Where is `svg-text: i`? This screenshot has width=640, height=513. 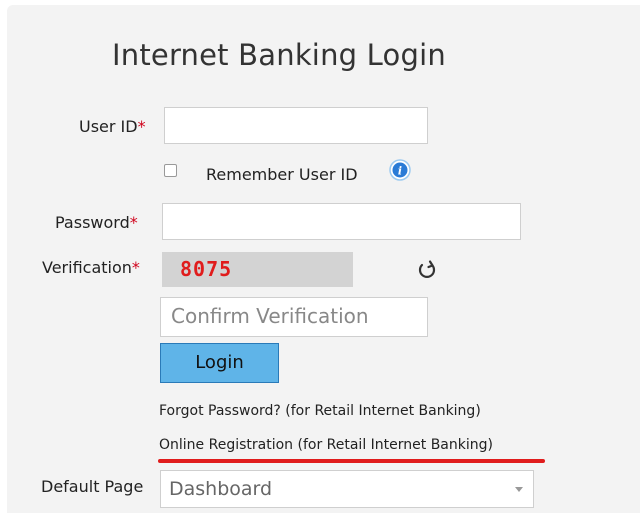 svg-text: i is located at coordinates (400, 171).